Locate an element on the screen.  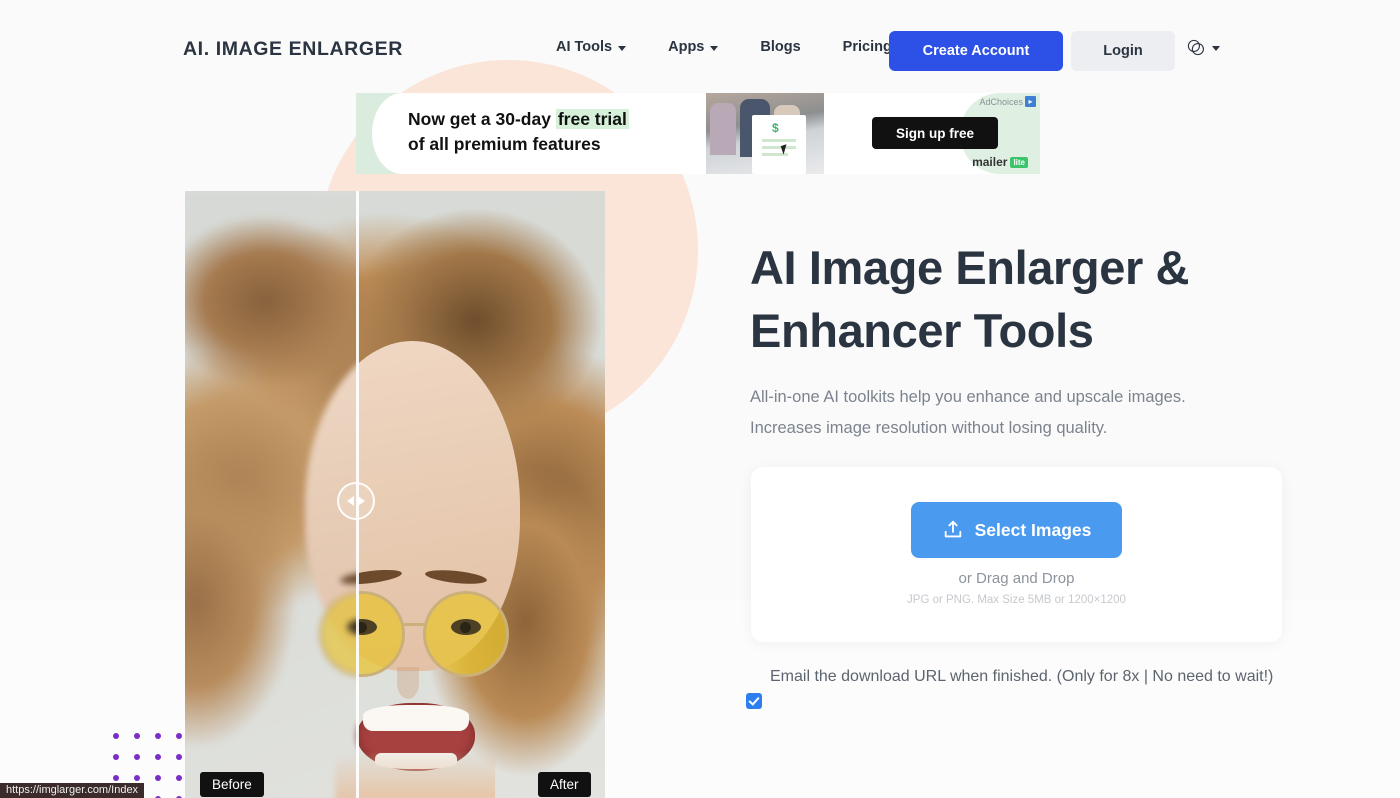
page-title-line1: AI Image Enlarger & is located at coordinates (970, 267).